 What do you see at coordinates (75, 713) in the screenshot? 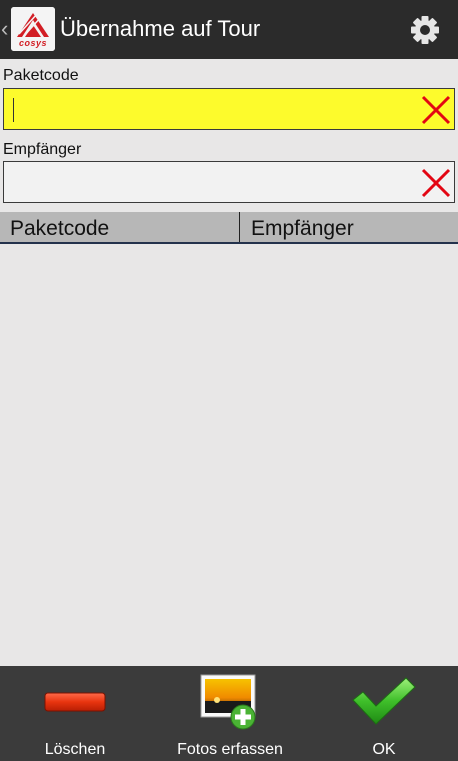
I see `delete-button: Löschen` at bounding box center [75, 713].